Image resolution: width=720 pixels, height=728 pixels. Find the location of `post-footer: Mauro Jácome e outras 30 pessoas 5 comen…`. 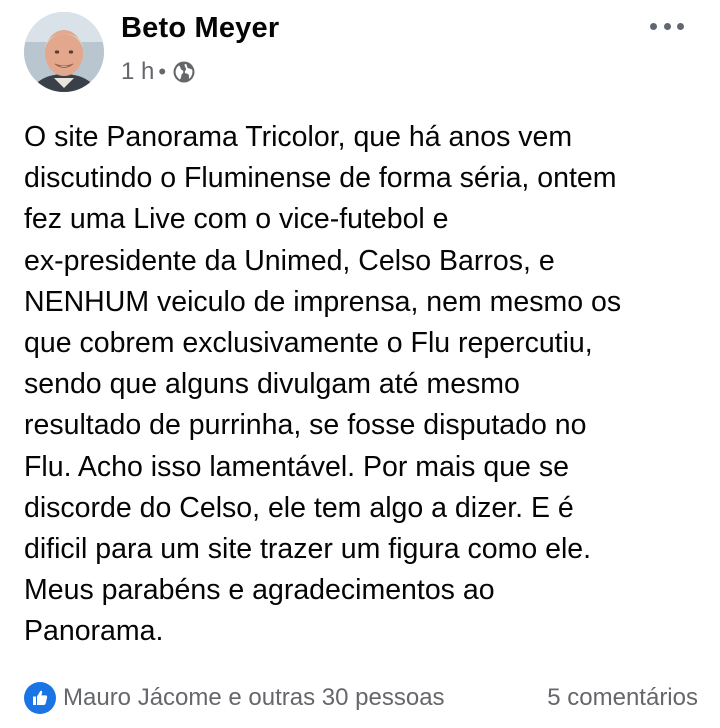

post-footer: Mauro Jácome e outras 30 pessoas 5 comen… is located at coordinates (361, 698).